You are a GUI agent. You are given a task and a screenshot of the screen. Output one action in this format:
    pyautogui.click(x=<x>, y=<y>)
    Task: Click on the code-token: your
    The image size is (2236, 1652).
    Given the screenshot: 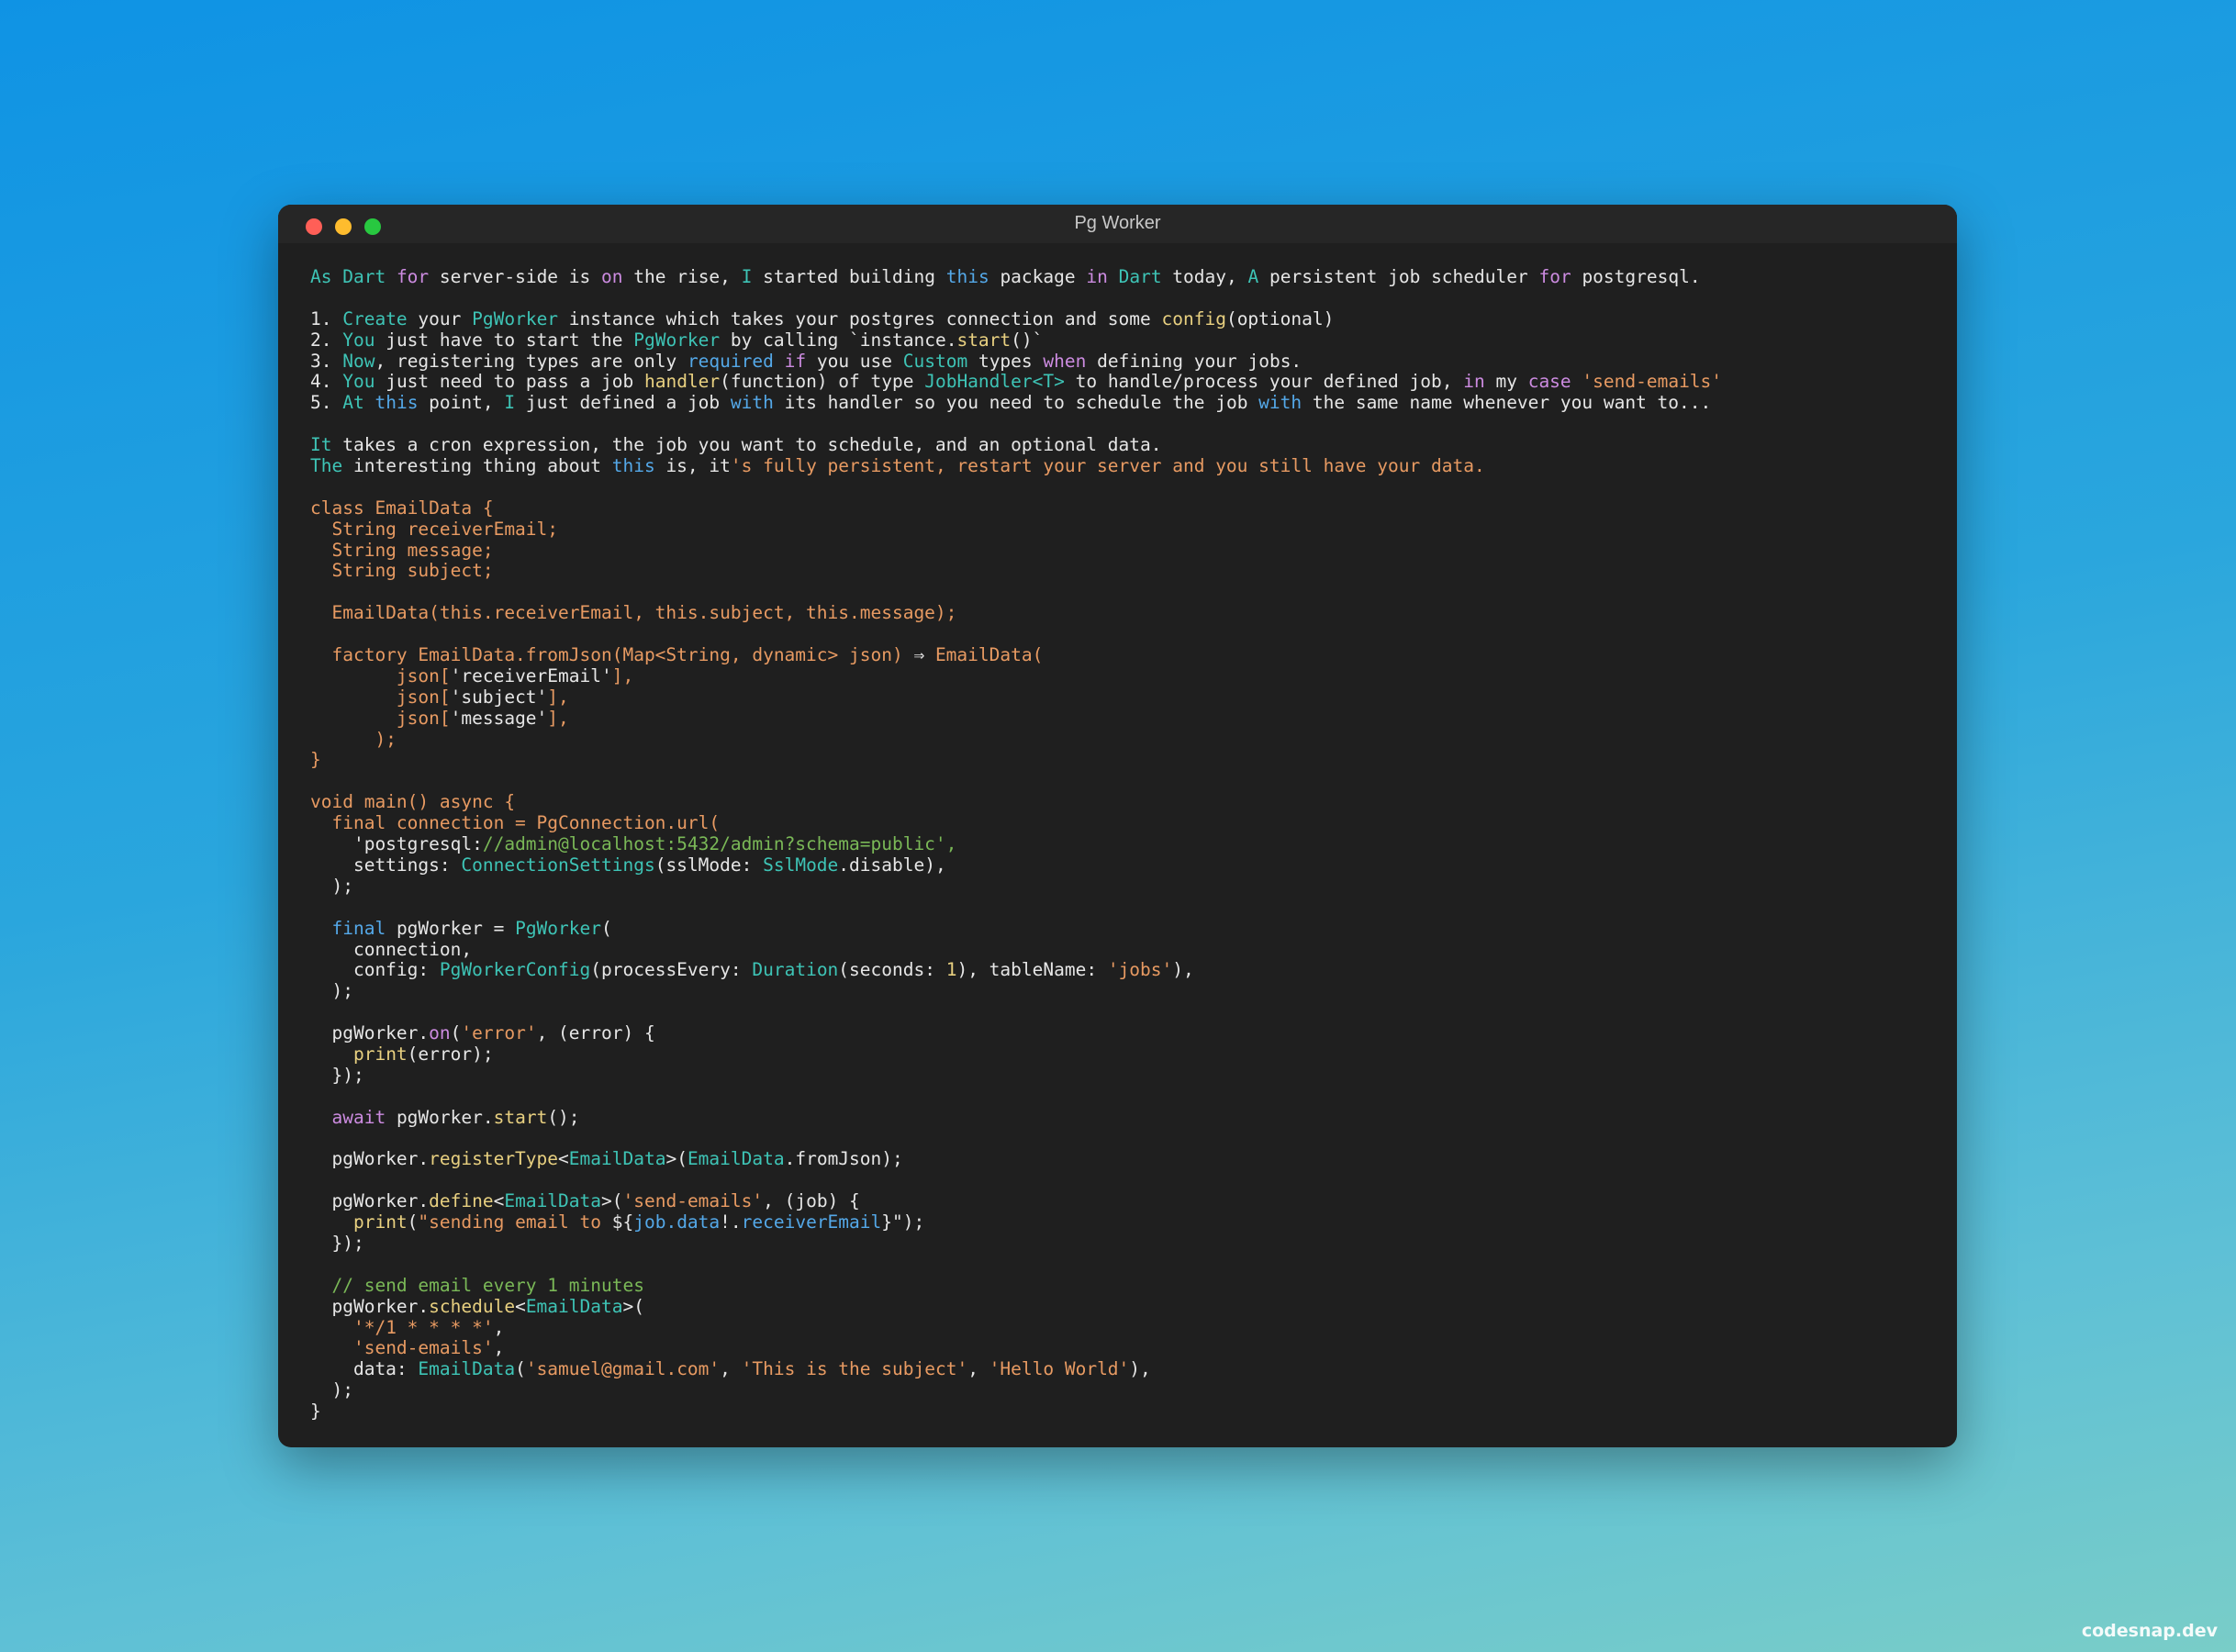 What is the action you would take?
    pyautogui.click(x=445, y=318)
    